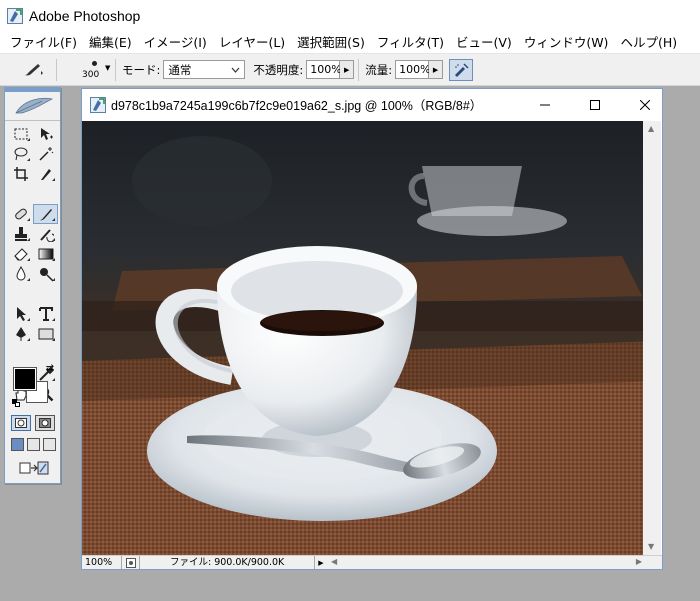 This screenshot has width=700, height=601. I want to click on slice-tool, so click(45, 174).